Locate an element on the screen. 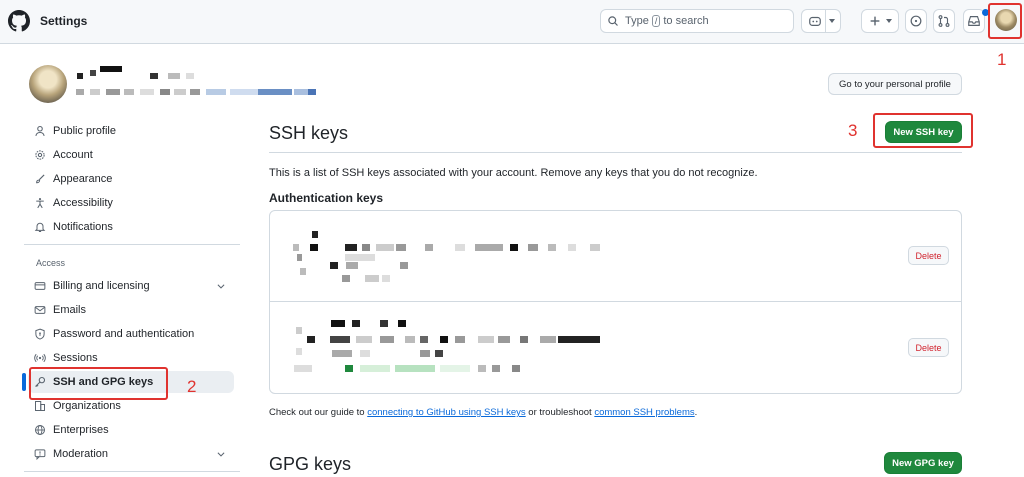 This screenshot has width=1024, height=477. sidebar-item-label: Emails is located at coordinates (70, 310).